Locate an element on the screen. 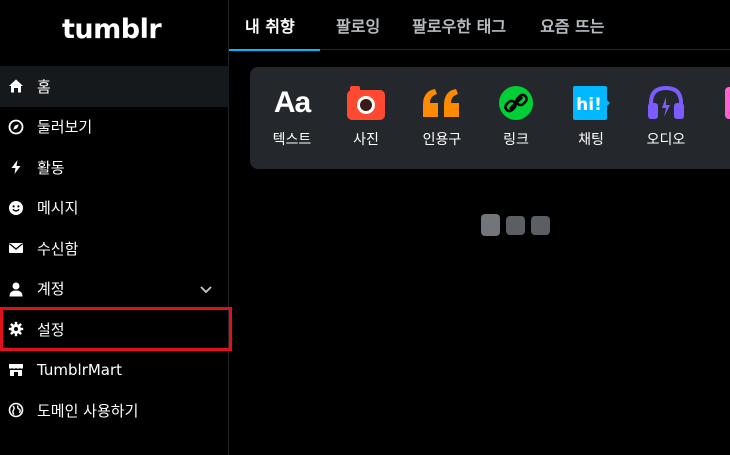 This screenshot has height=455, width=730. feed-tabs: 내 취향 팔로잉 팔로우한 태그 요즘 뜨는 is located at coordinates (479, 25).